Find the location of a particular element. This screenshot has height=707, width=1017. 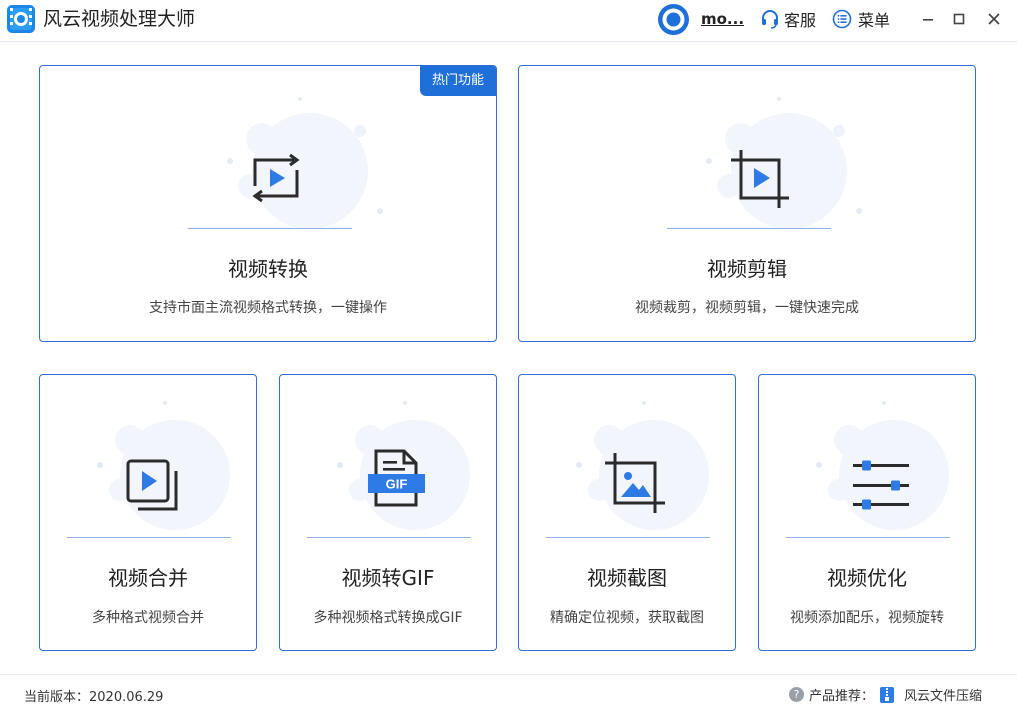

recommend-product-link: 风云文件压缩 is located at coordinates (943, 694).